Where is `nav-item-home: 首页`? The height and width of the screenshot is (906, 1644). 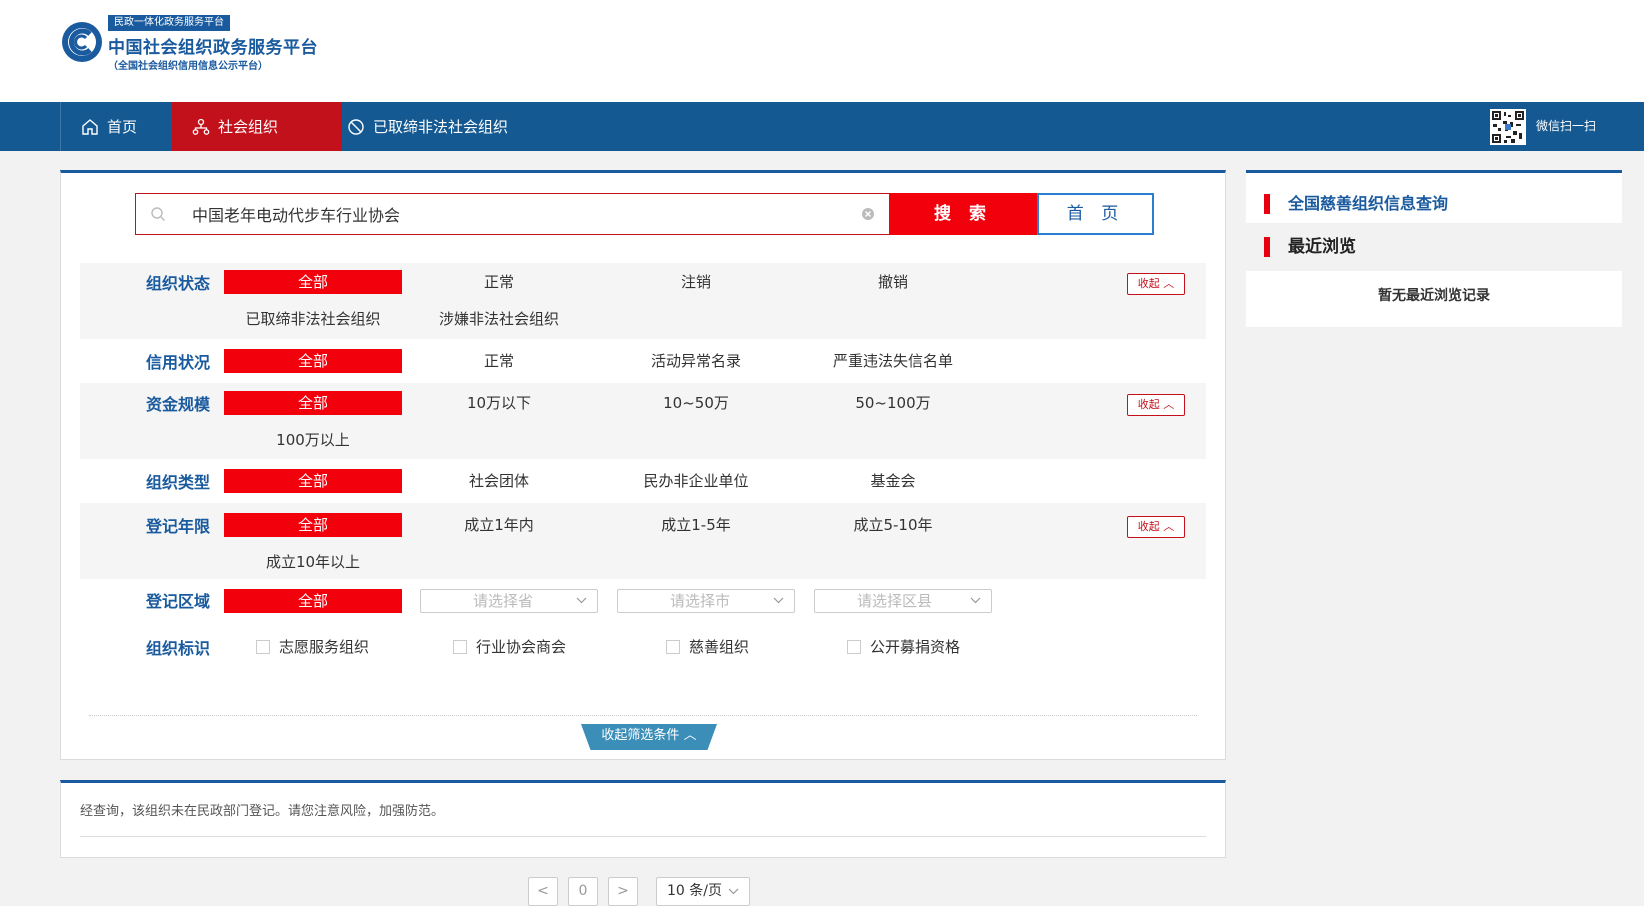
nav-item-home: 首页 is located at coordinates (116, 126).